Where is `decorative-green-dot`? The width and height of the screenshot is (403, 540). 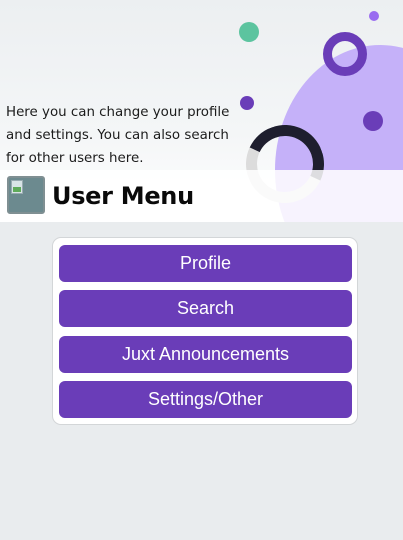 decorative-green-dot is located at coordinates (249, 32).